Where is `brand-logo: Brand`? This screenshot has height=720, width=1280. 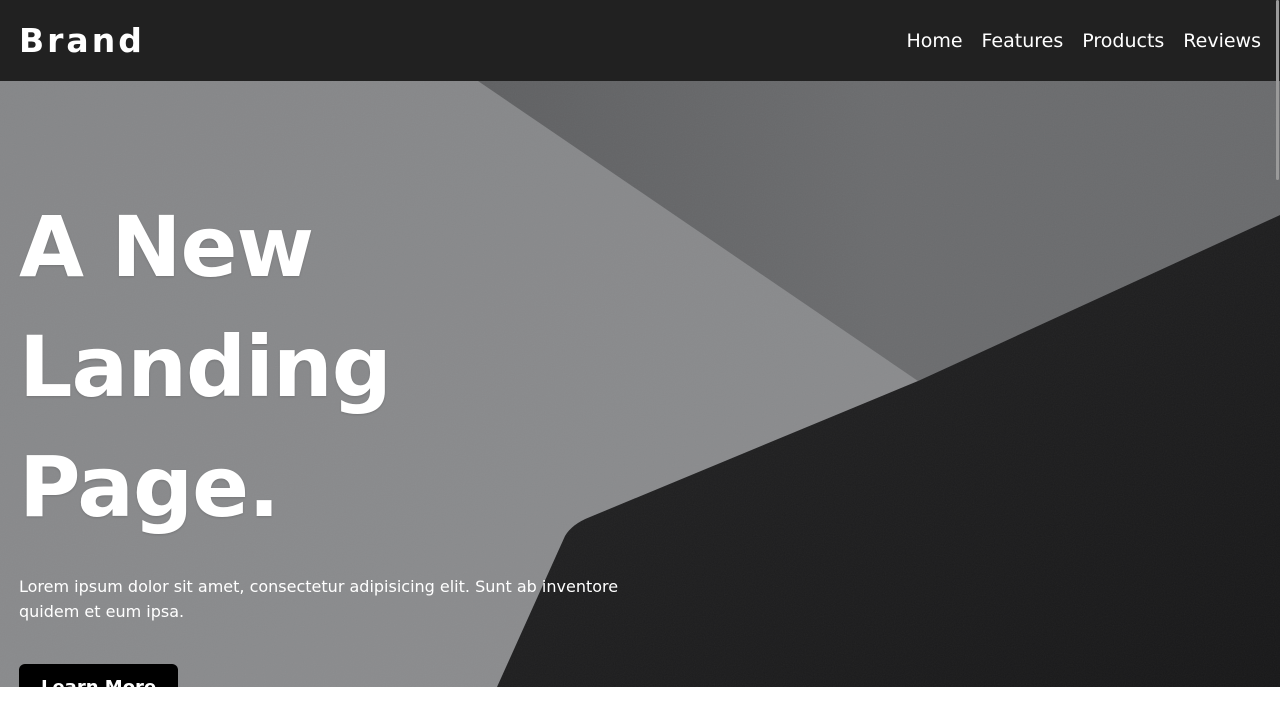
brand-logo: Brand is located at coordinates (82, 40).